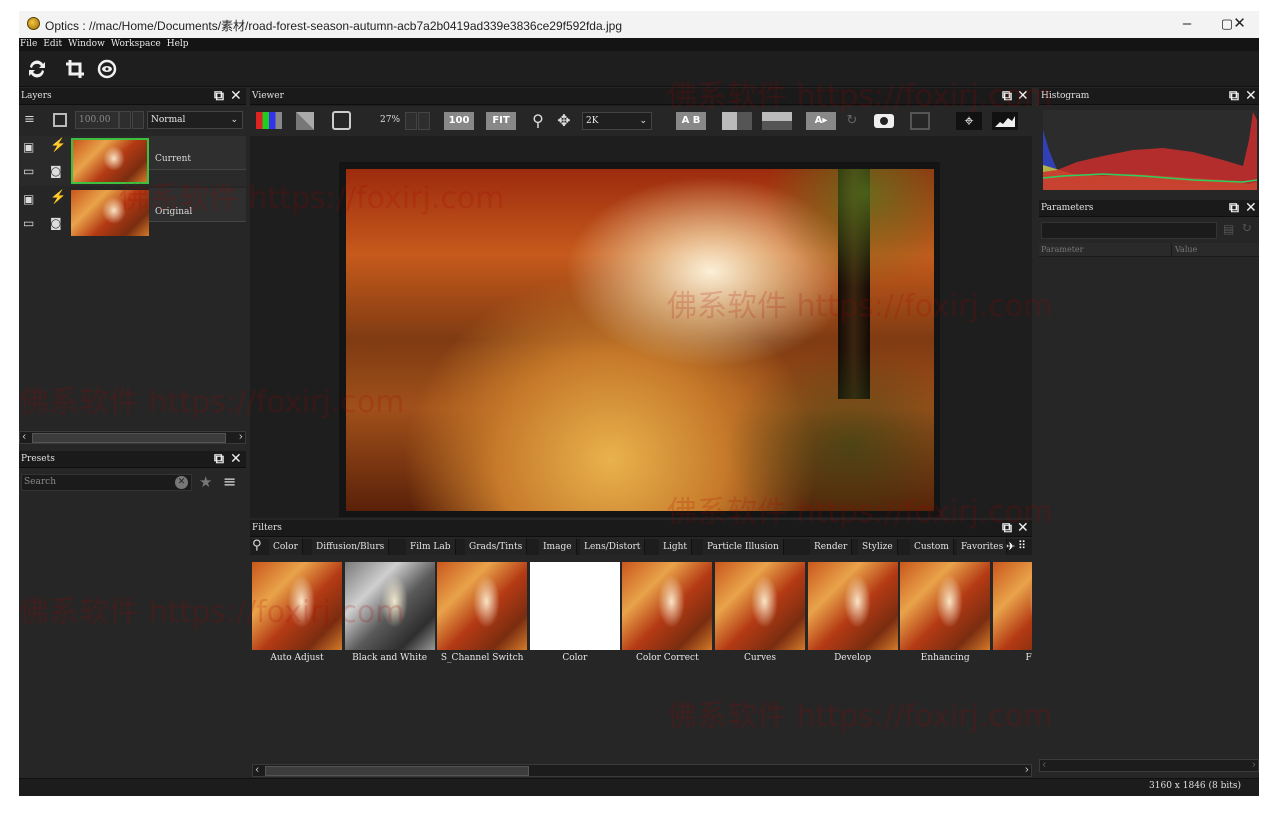 This screenshot has width=1279, height=818. I want to click on rotate-view-icon, so click(107, 69).